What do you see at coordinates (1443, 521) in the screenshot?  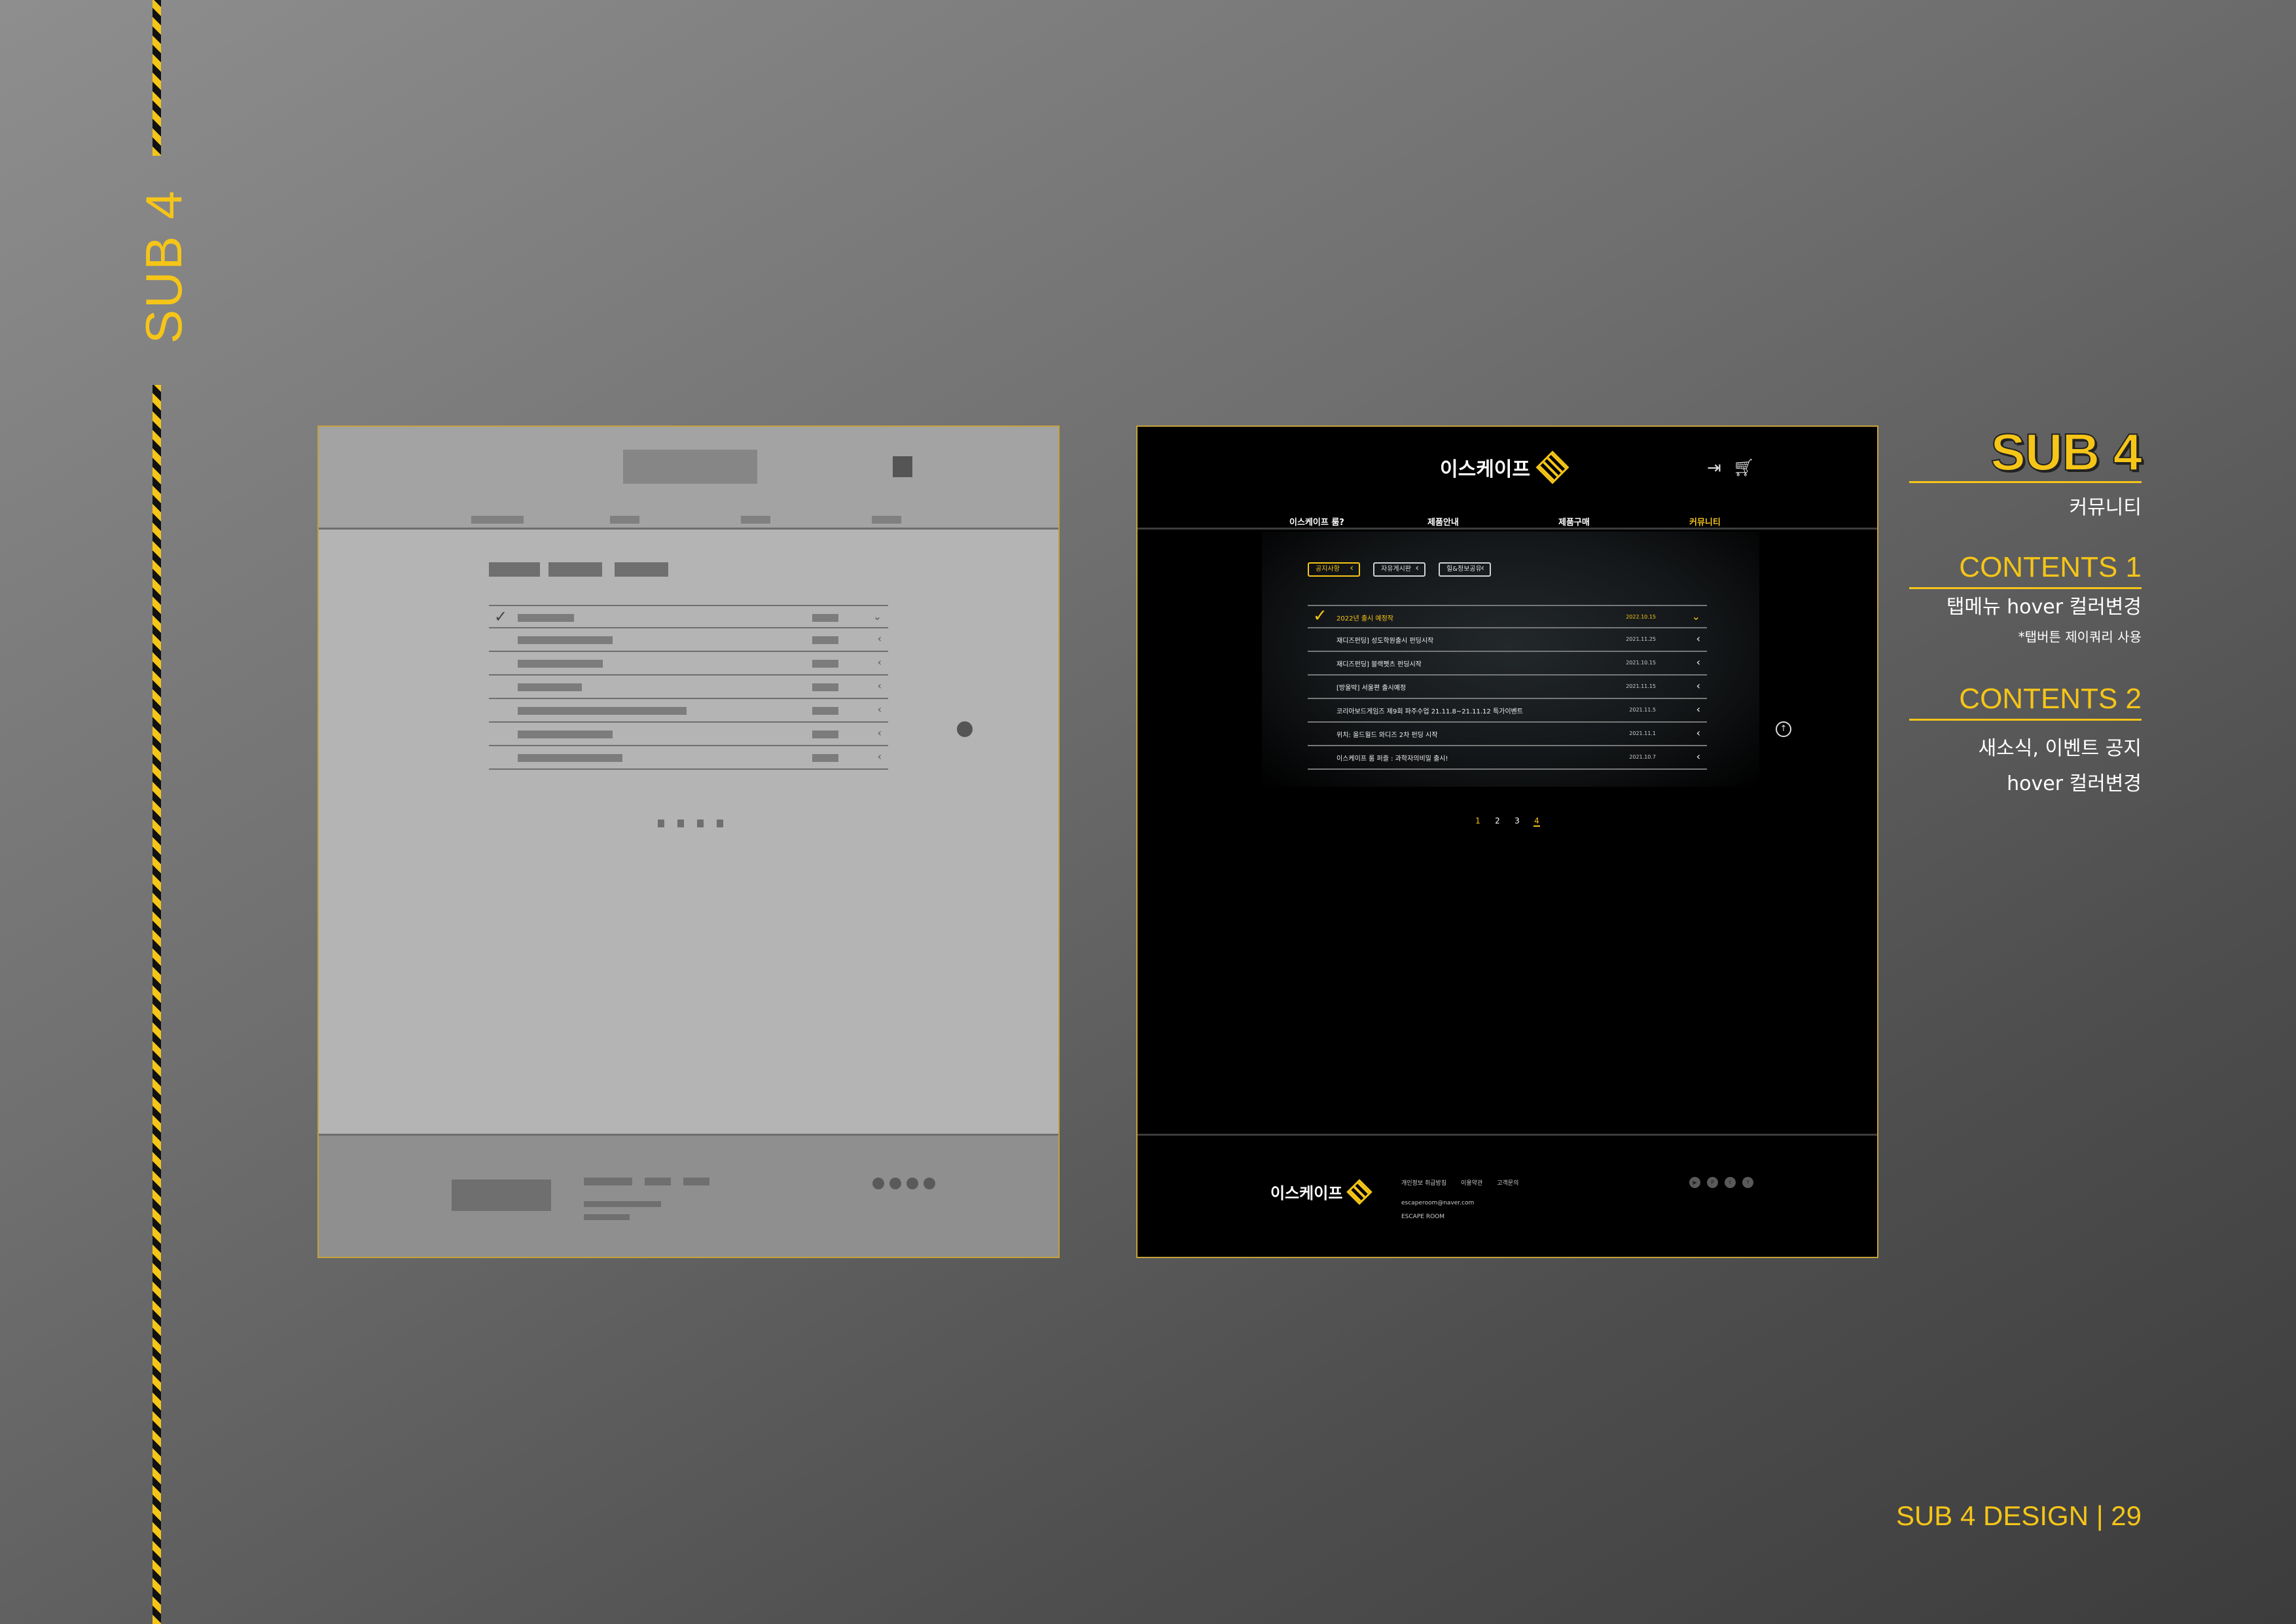 I see `nav-item-products: 제품안내` at bounding box center [1443, 521].